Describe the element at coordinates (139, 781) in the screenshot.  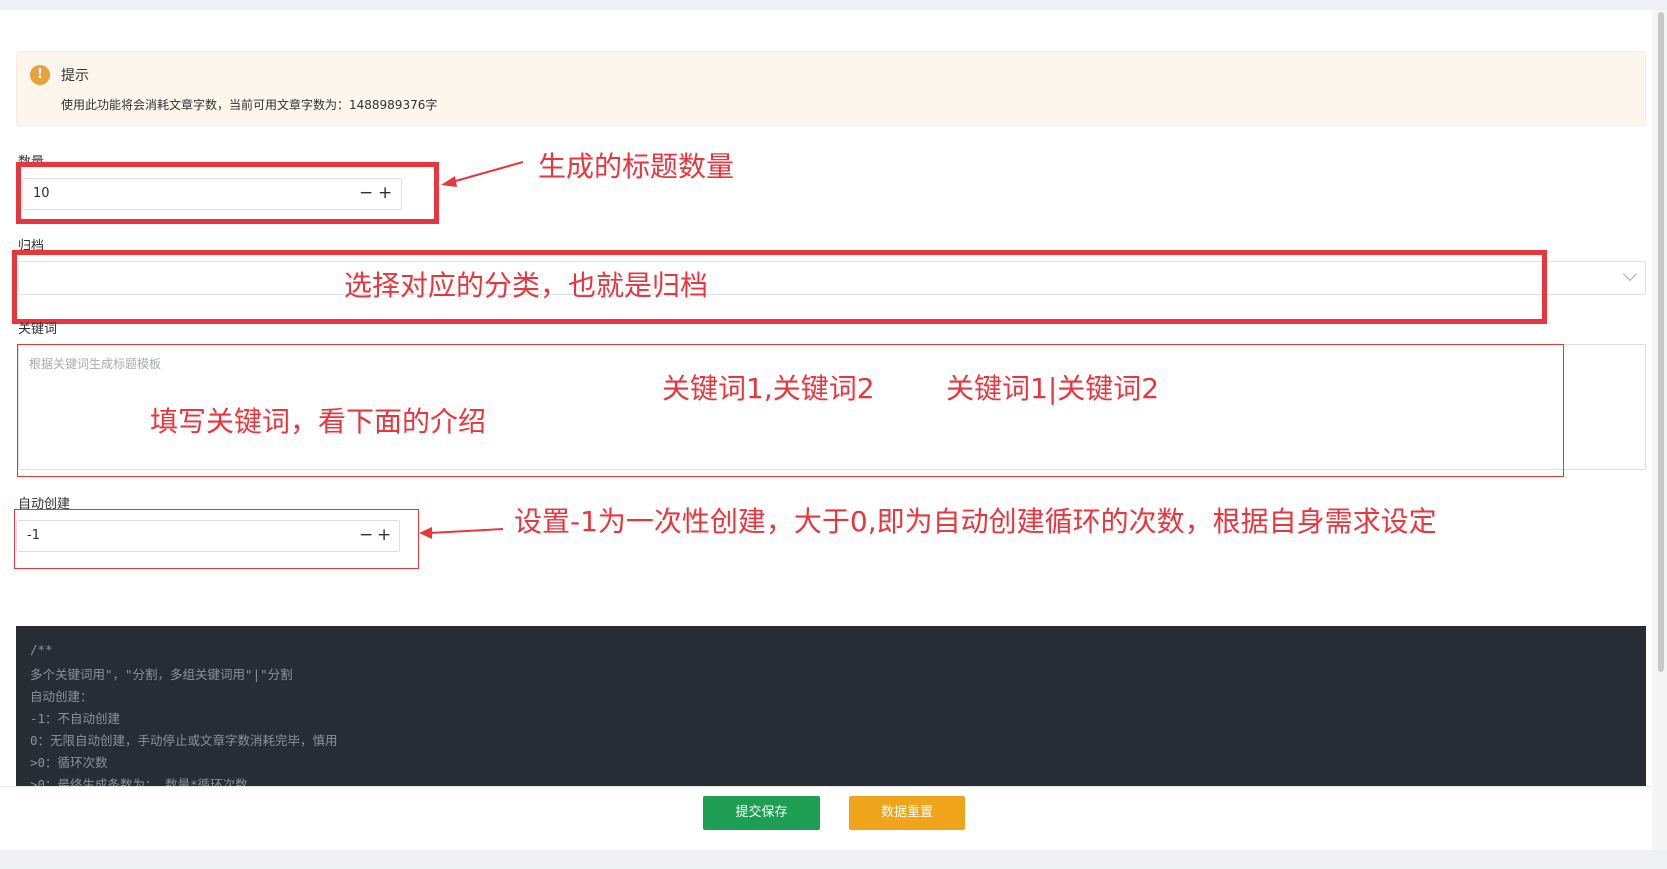
I see `code-line: >0：最终生成条数为： 数量*循环次数` at that location.